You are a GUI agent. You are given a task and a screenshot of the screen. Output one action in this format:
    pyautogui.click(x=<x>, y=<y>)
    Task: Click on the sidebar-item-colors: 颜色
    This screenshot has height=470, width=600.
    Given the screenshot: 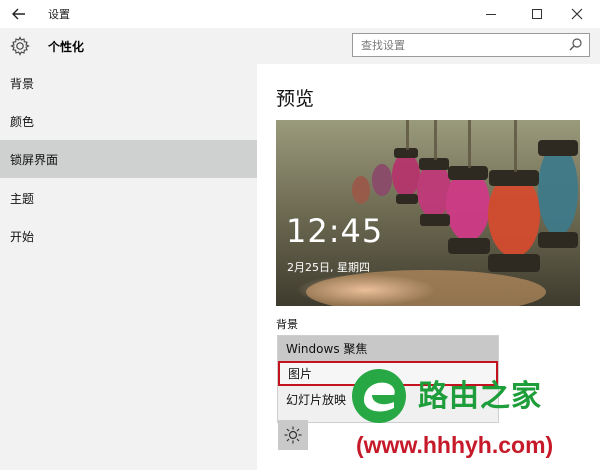 What is the action you would take?
    pyautogui.click(x=128, y=121)
    